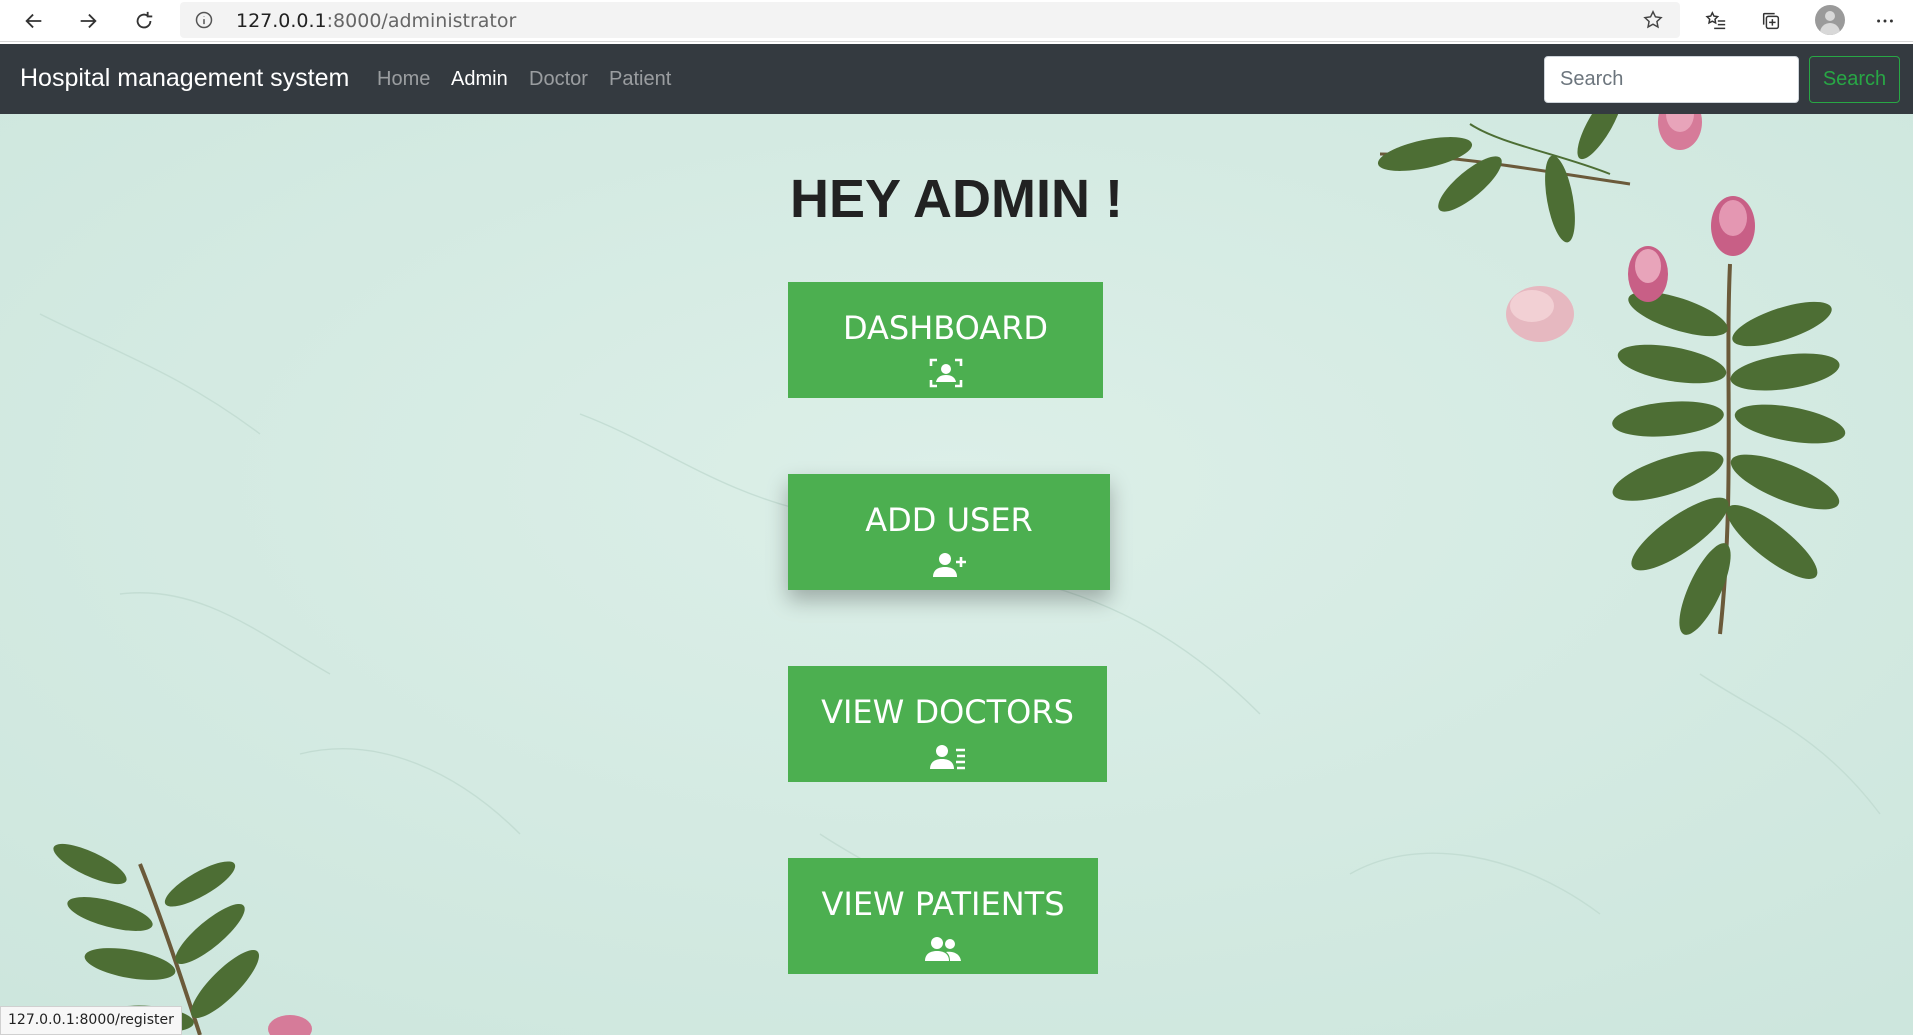  What do you see at coordinates (34, 21) in the screenshot?
I see `back-icon` at bounding box center [34, 21].